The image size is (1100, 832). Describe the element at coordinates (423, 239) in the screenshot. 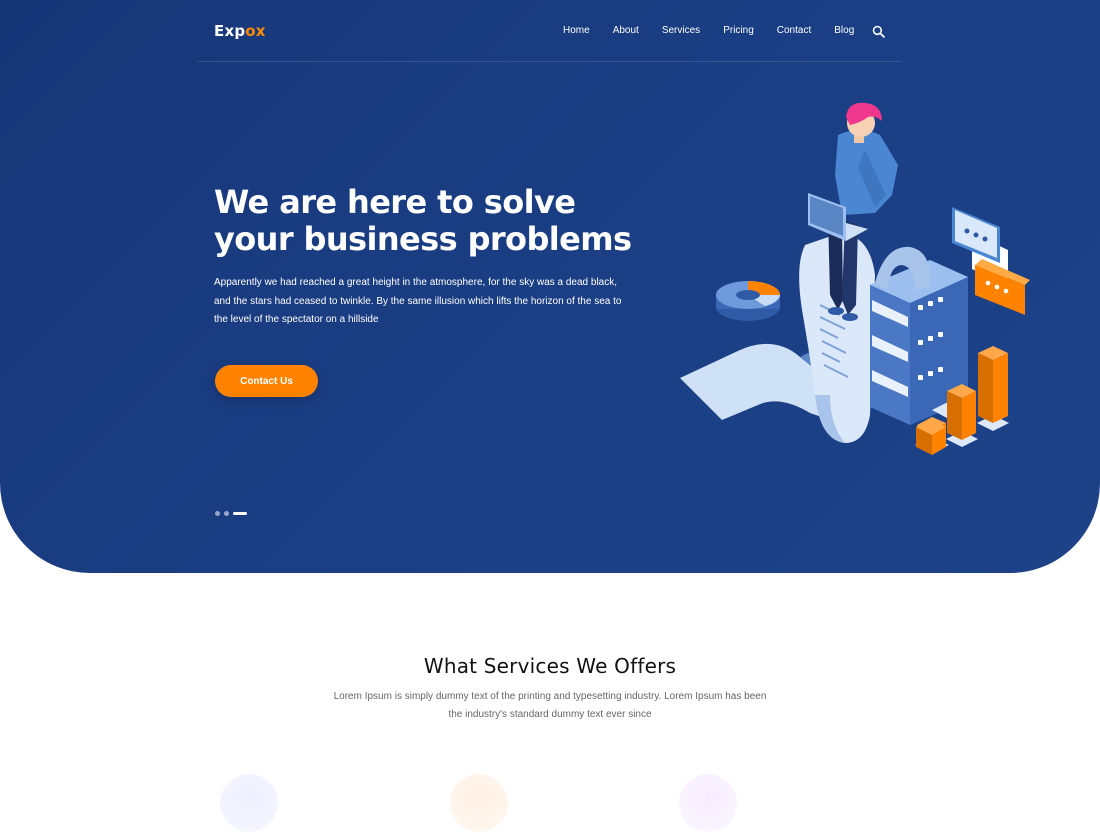

I see `hero-title-line-2: your business problems` at that location.